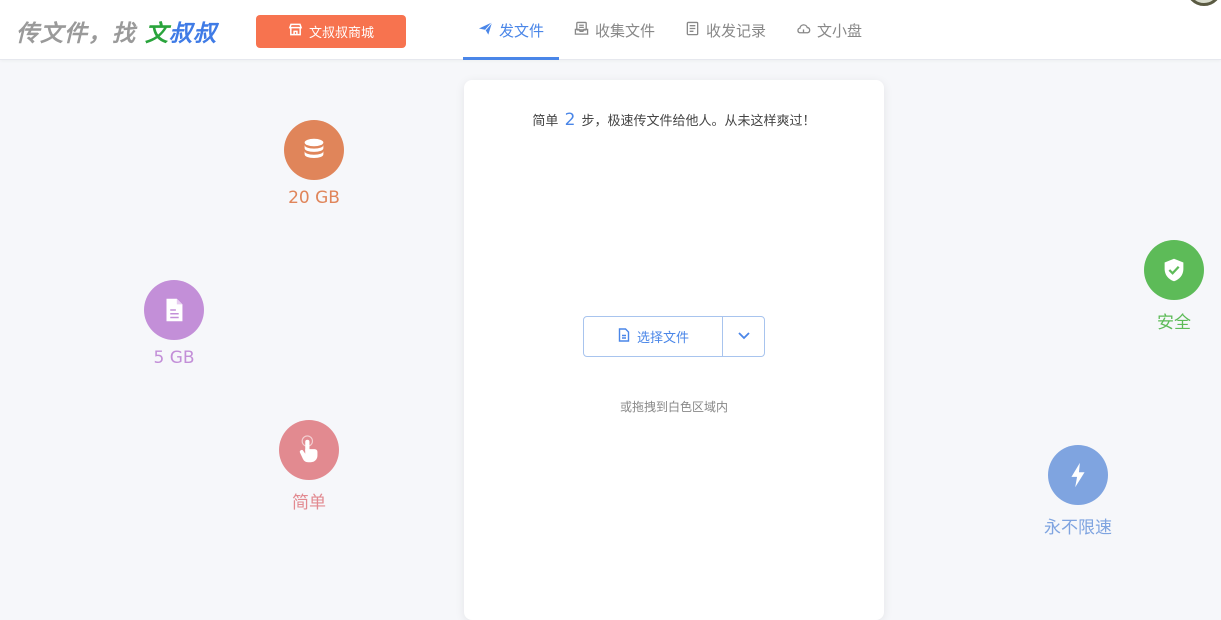  I want to click on feature-safe: 安全, so click(1167, 286).